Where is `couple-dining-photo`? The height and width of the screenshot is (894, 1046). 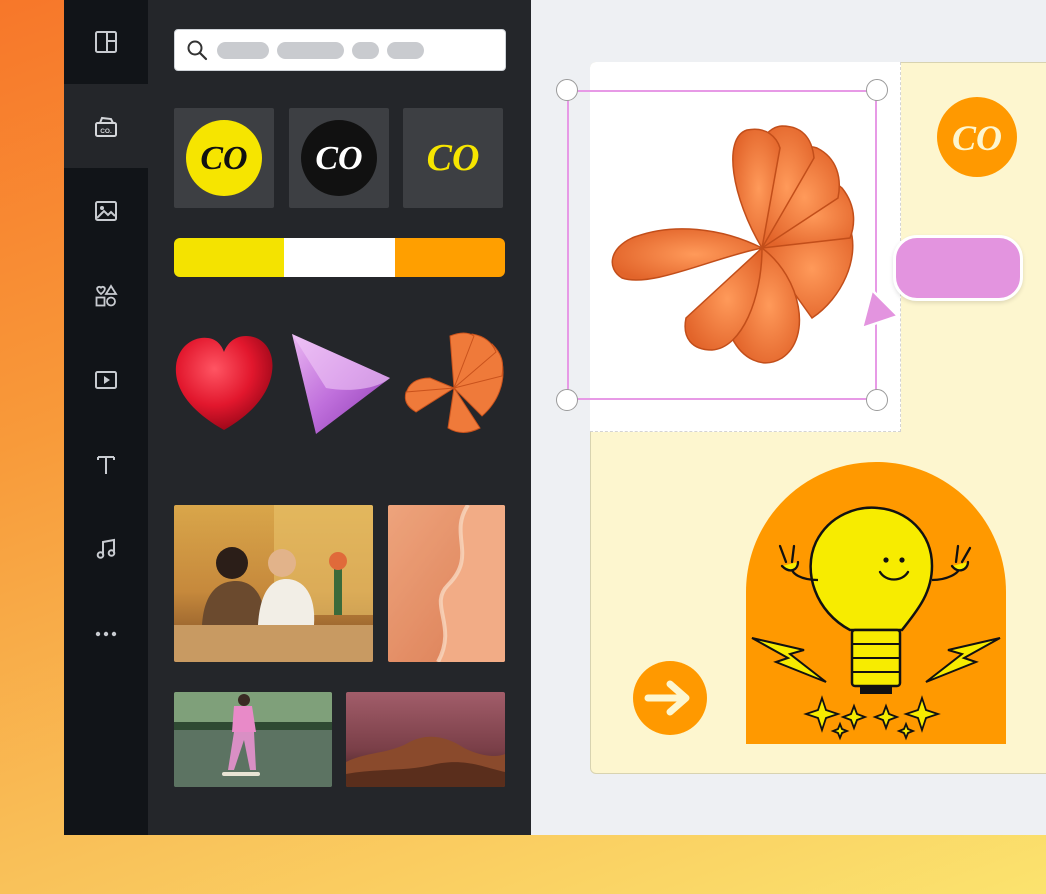 couple-dining-photo is located at coordinates (273, 583).